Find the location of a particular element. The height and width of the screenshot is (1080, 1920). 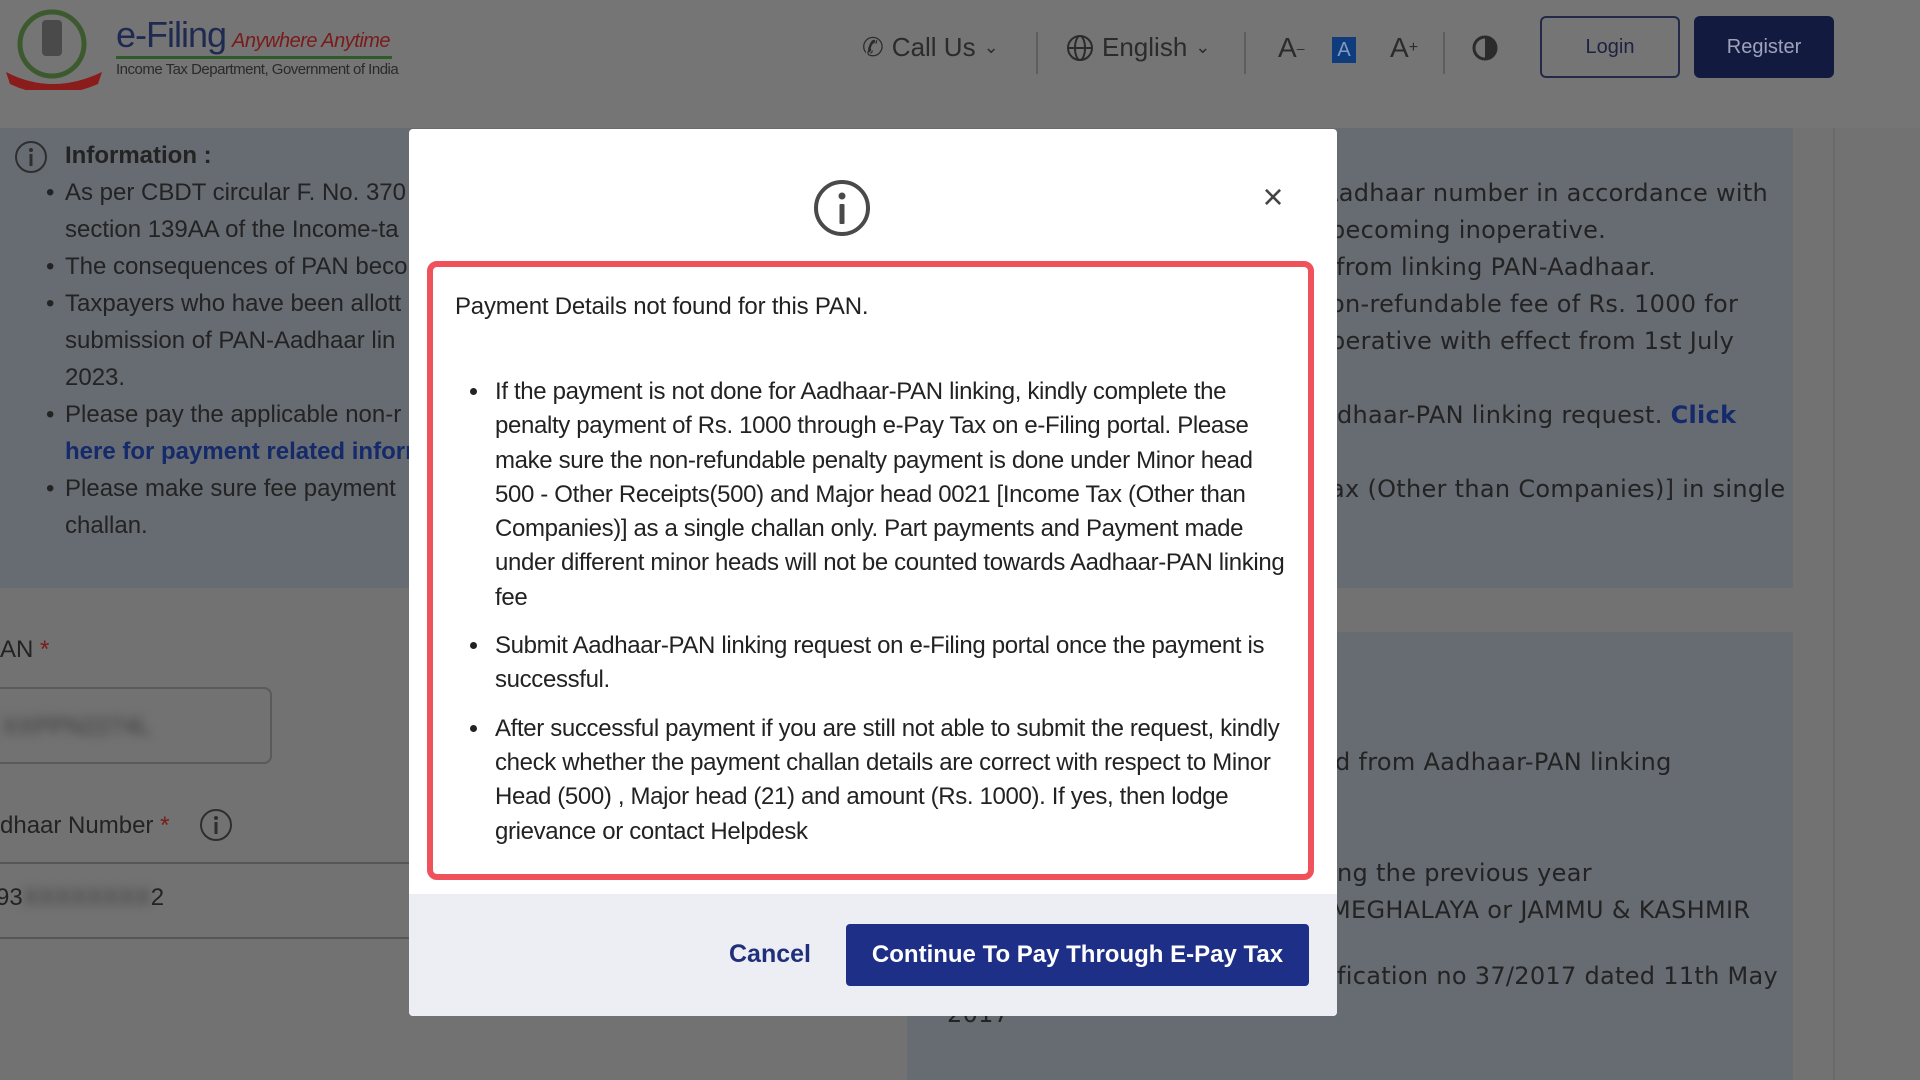

continue-epay-button: Continue To Pay Through E-Pay Tax is located at coordinates (1077, 955).